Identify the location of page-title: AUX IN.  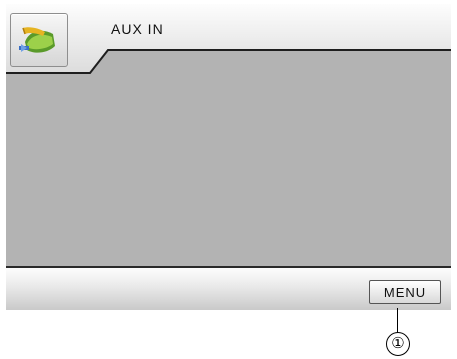
(137, 29).